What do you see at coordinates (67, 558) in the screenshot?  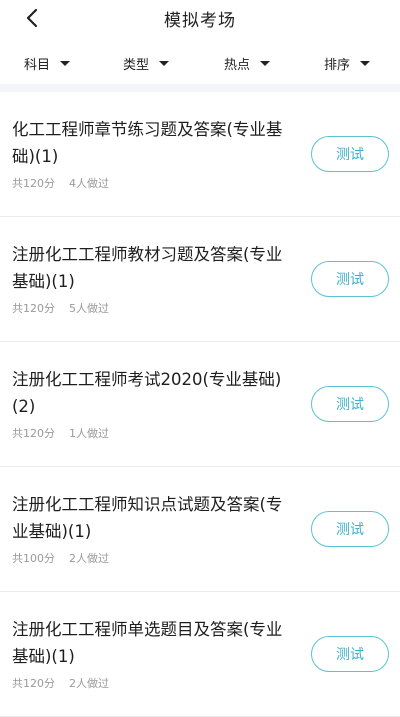 I see `exam-meta: 共100分 2人做过` at bounding box center [67, 558].